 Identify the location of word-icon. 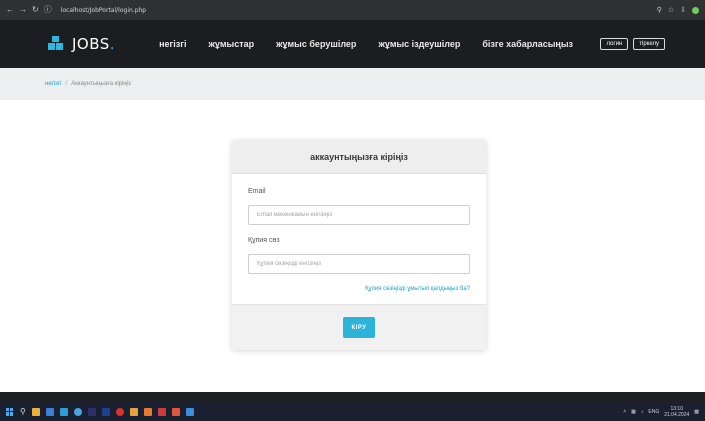
(105, 411).